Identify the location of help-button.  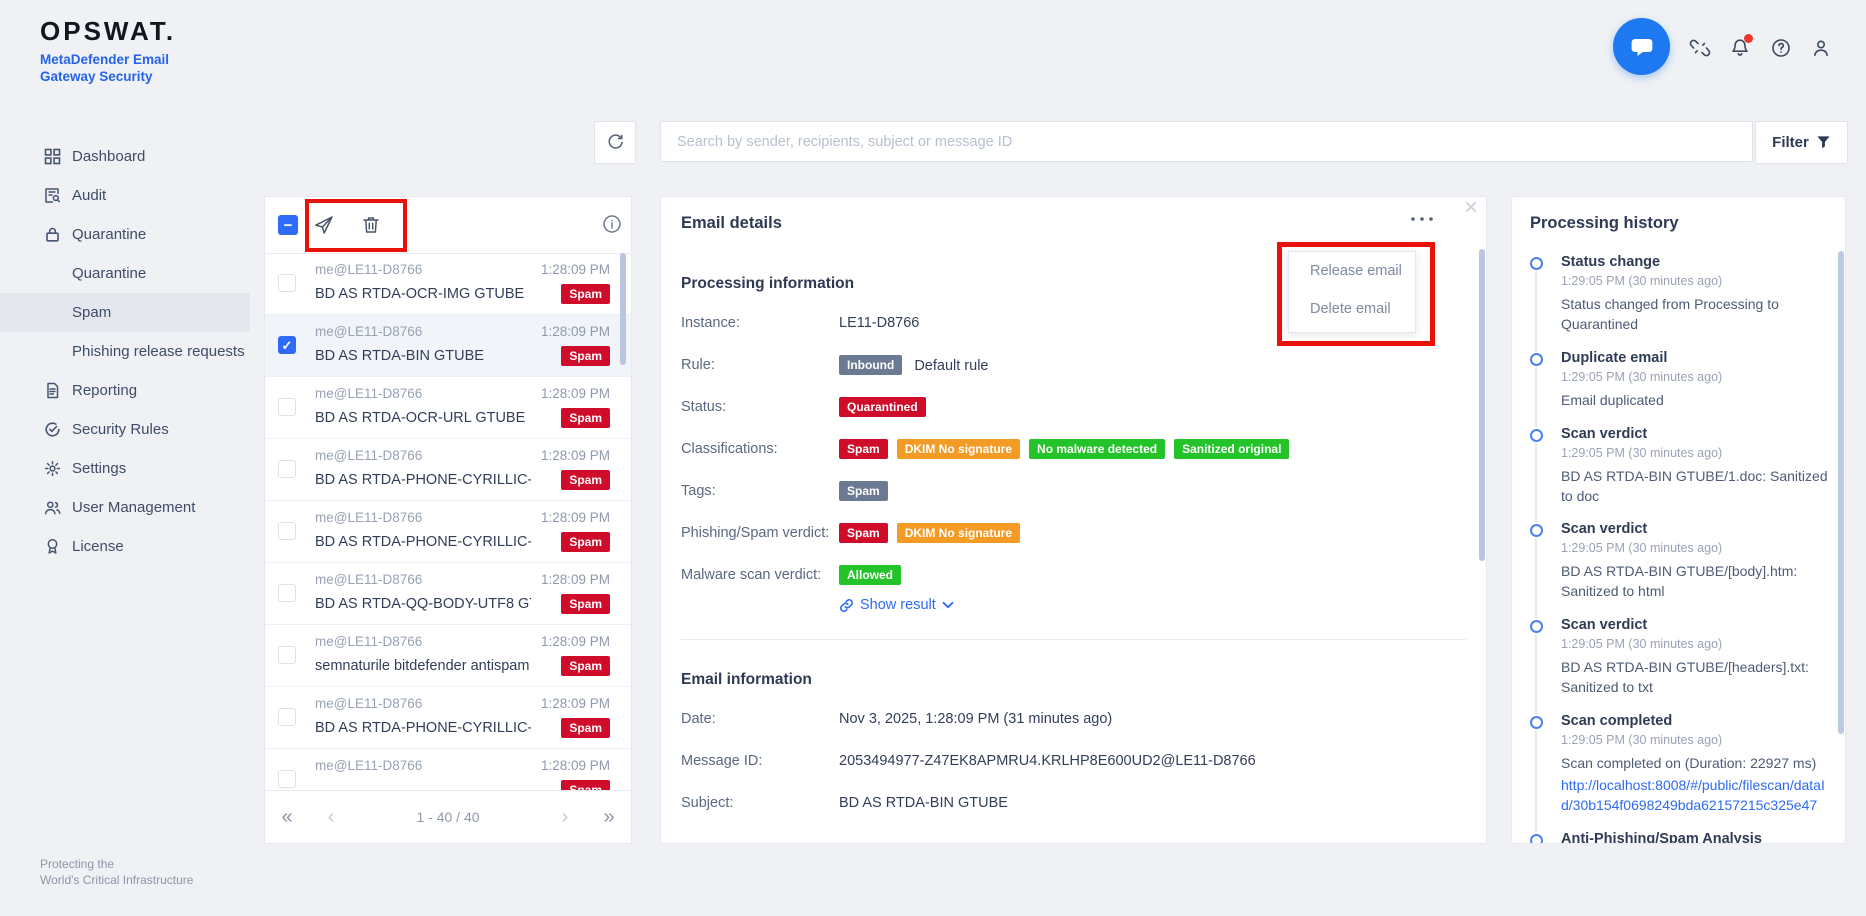
(1781, 48).